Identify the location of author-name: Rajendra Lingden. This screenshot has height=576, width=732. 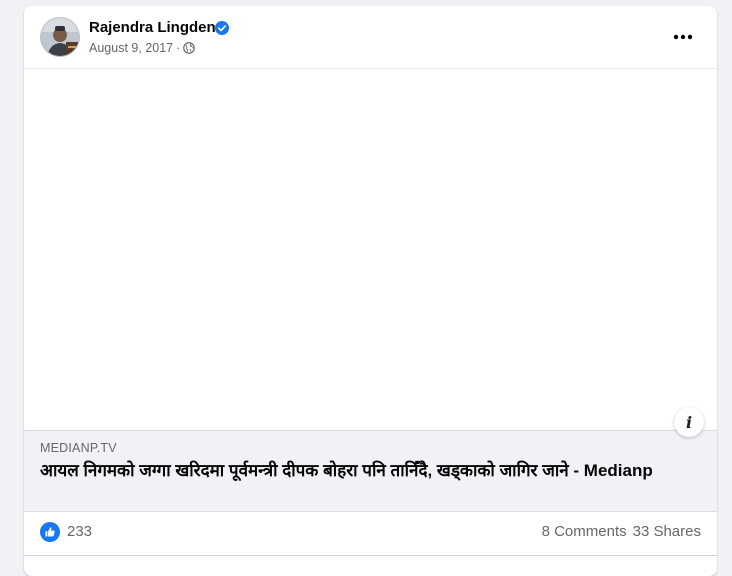
(152, 27).